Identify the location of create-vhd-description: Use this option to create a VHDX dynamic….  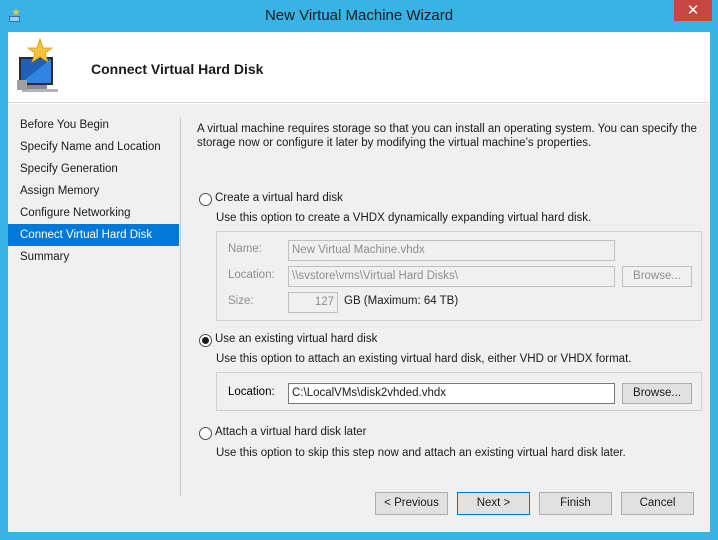
(404, 218).